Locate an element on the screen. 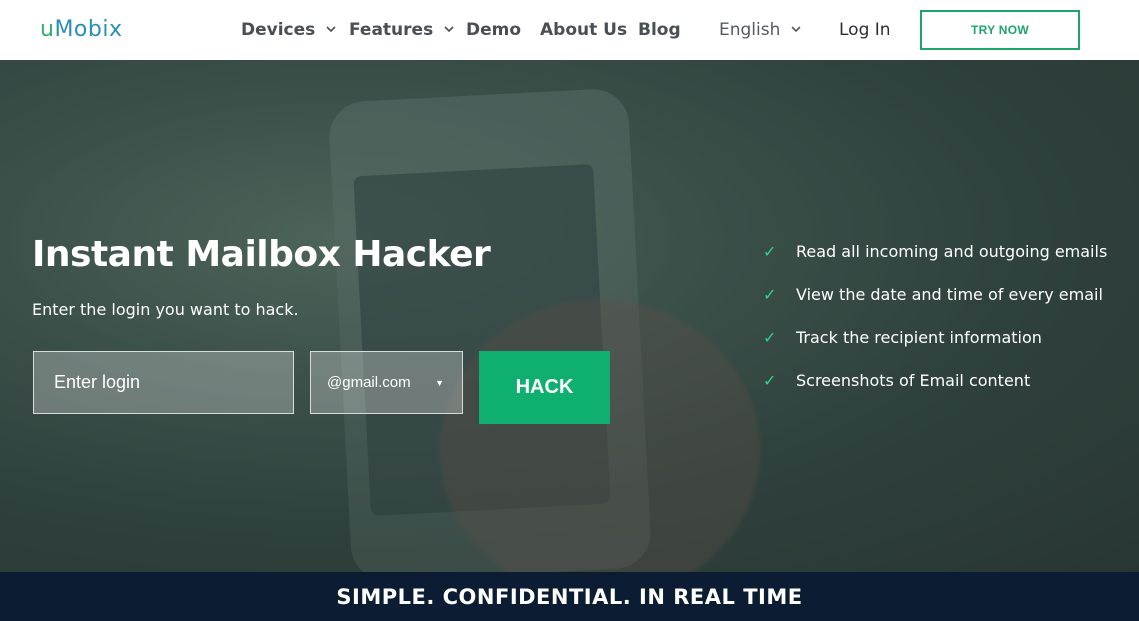 The width and height of the screenshot is (1139, 621). try-now-button: TRY NOW is located at coordinates (1000, 30).